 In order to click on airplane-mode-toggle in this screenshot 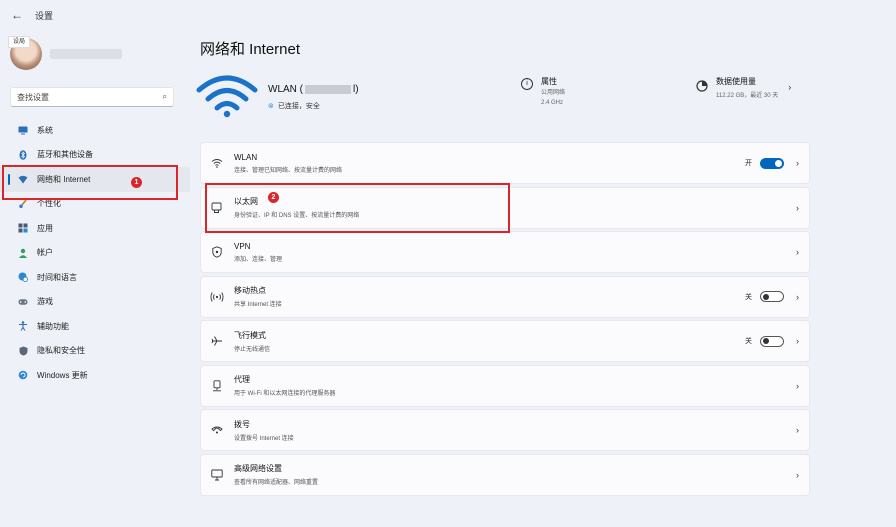, I will do `click(772, 341)`.